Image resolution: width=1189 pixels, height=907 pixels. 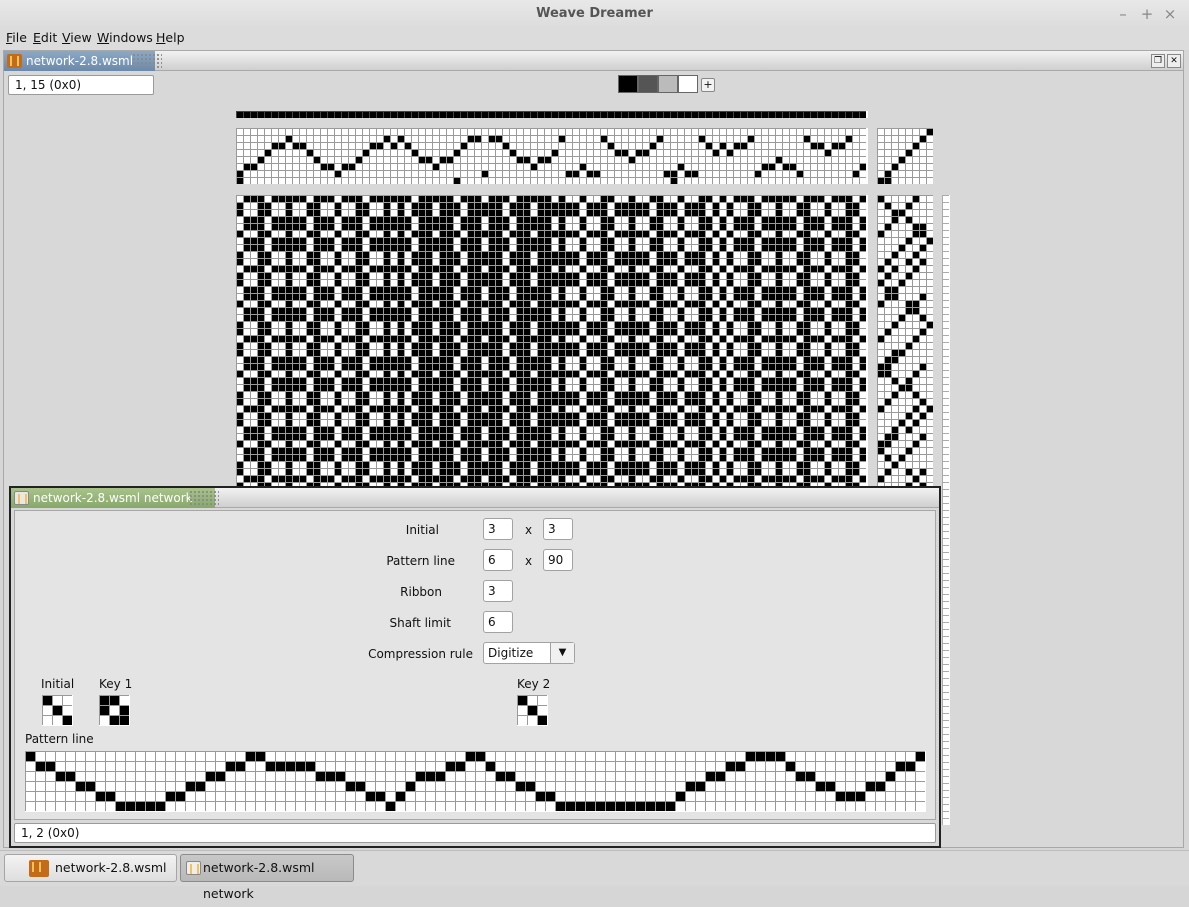 I want to click on restore-icon: ❐, so click(x=1158, y=61).